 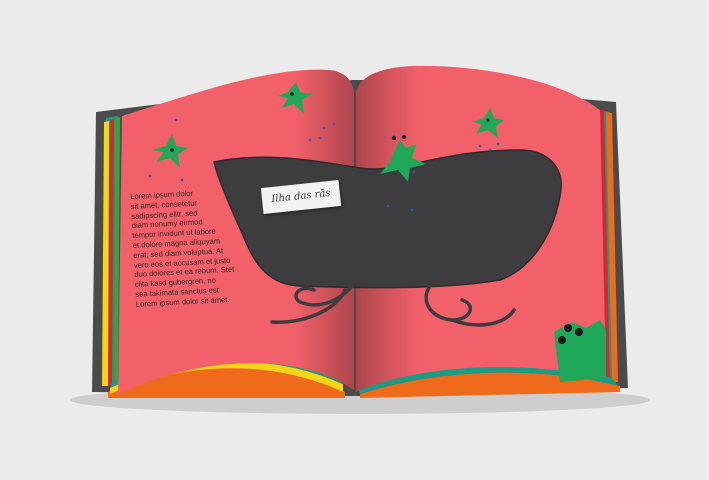 I want to click on left-page-edges, so click(x=111, y=251).